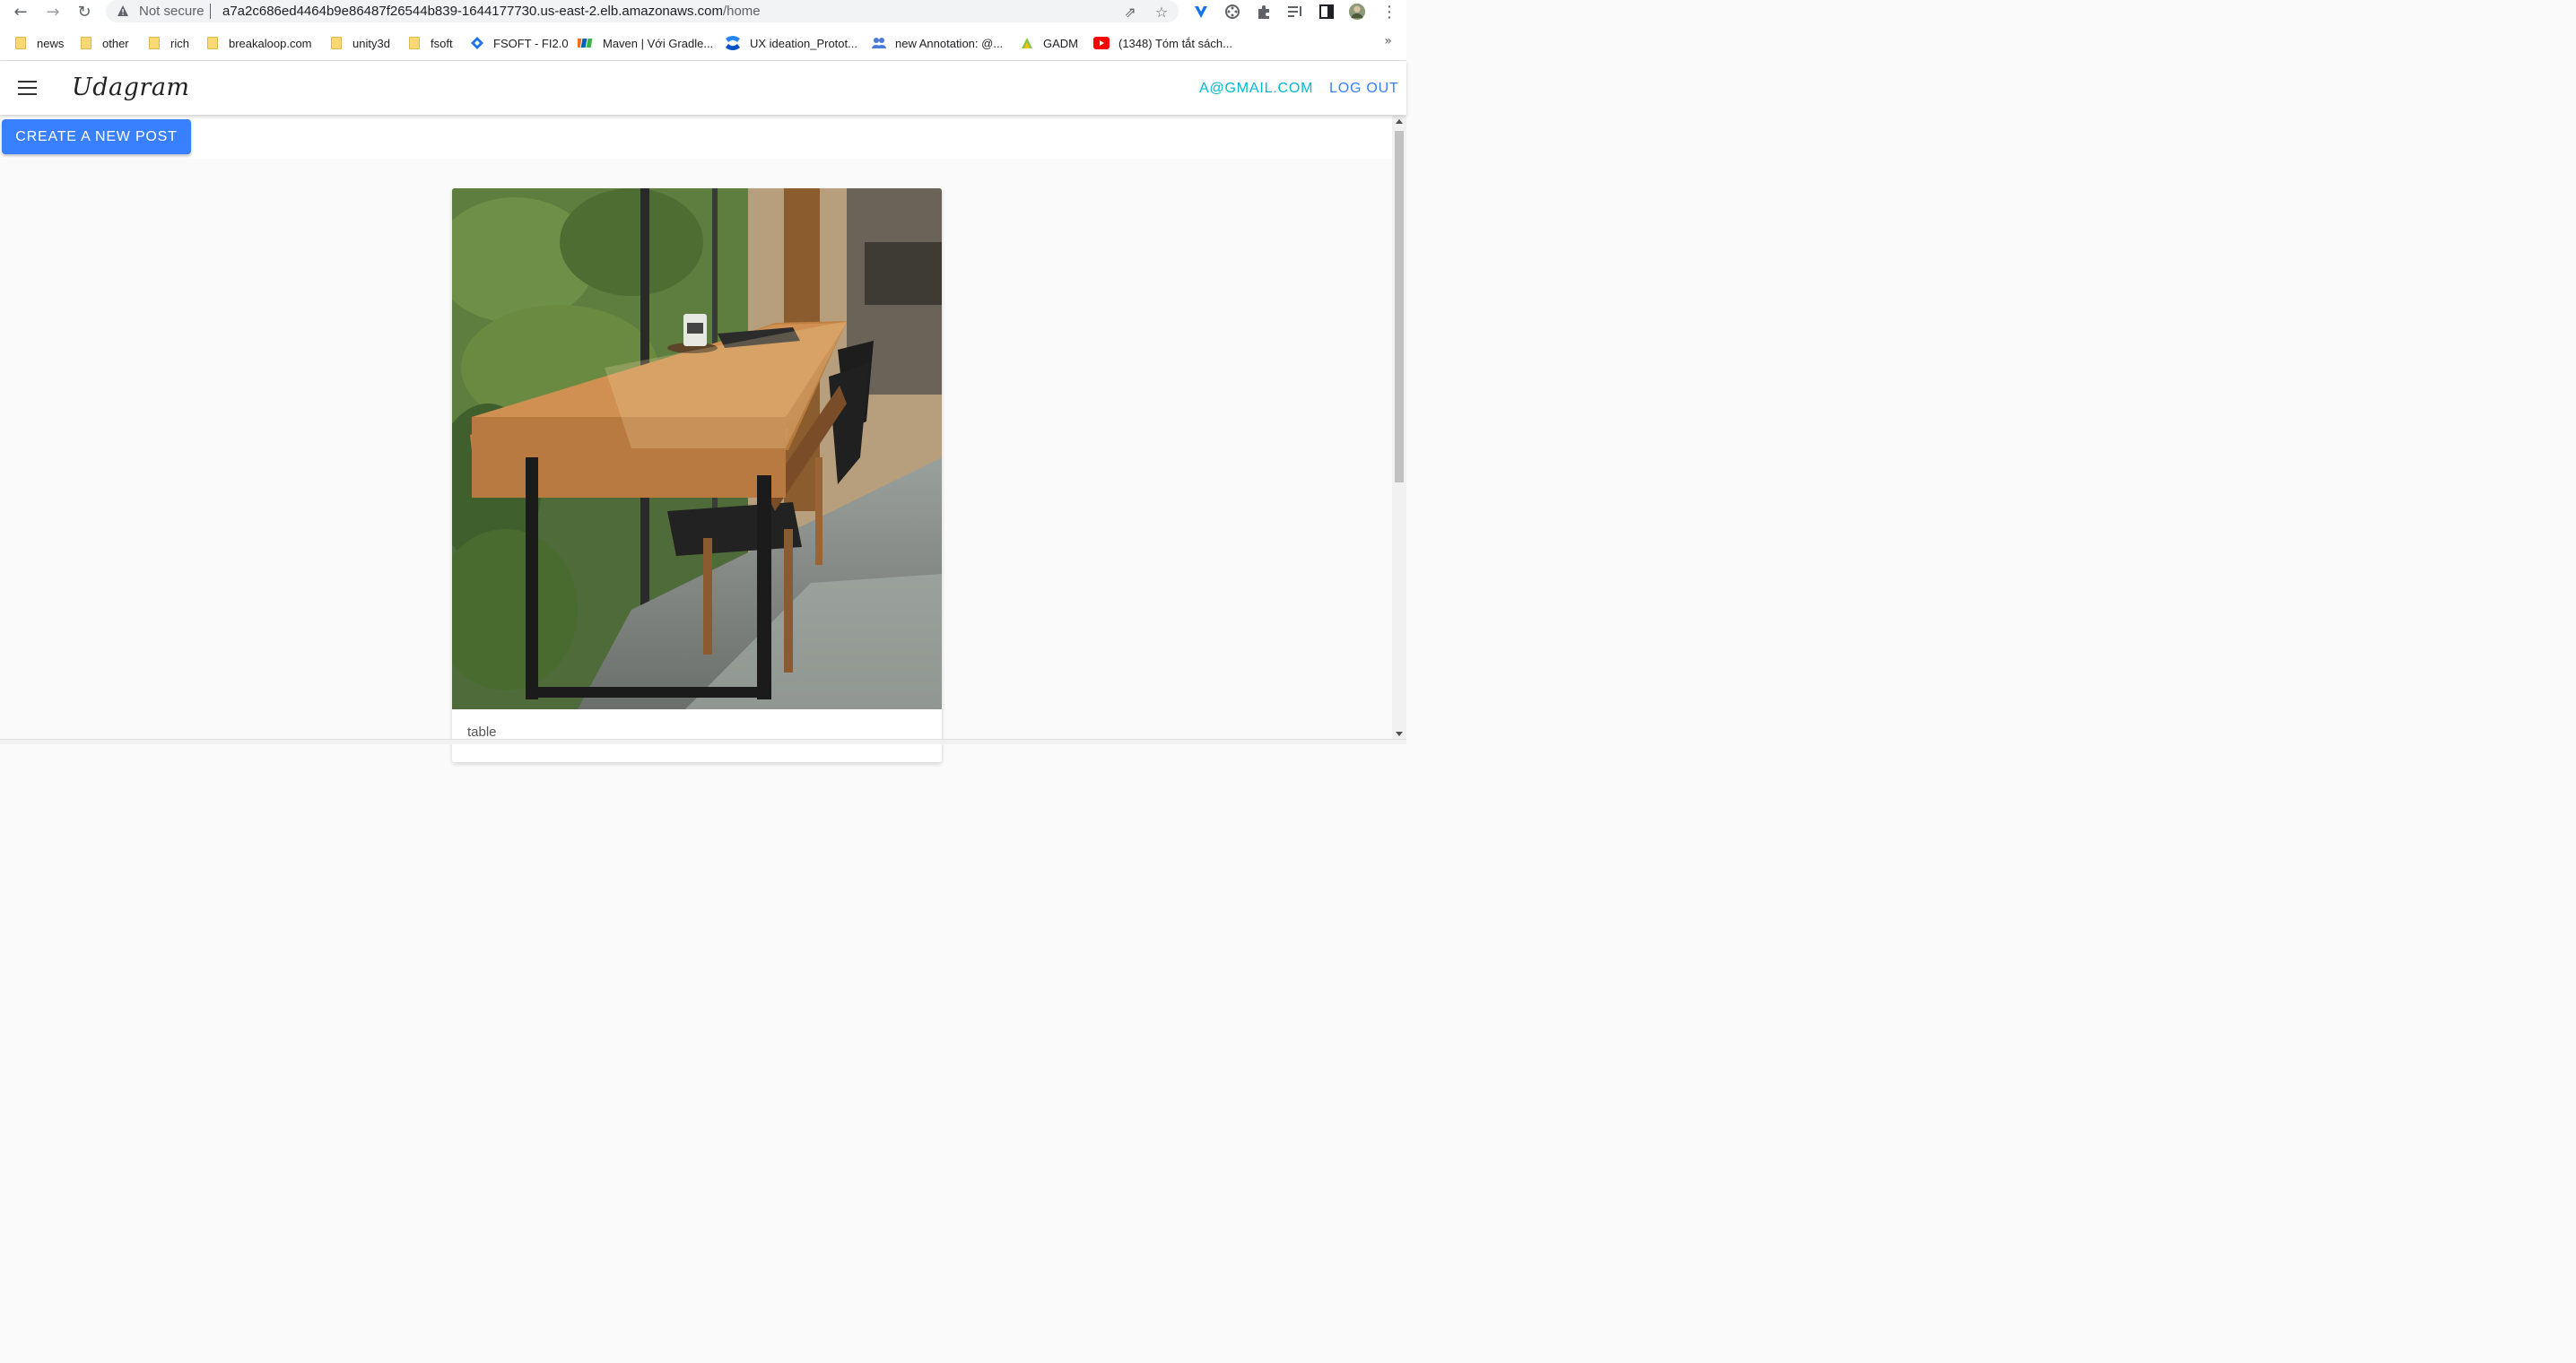 The width and height of the screenshot is (2576, 1363). Describe the element at coordinates (1388, 41) in the screenshot. I see `bookmarks-overflow-icon: »` at that location.